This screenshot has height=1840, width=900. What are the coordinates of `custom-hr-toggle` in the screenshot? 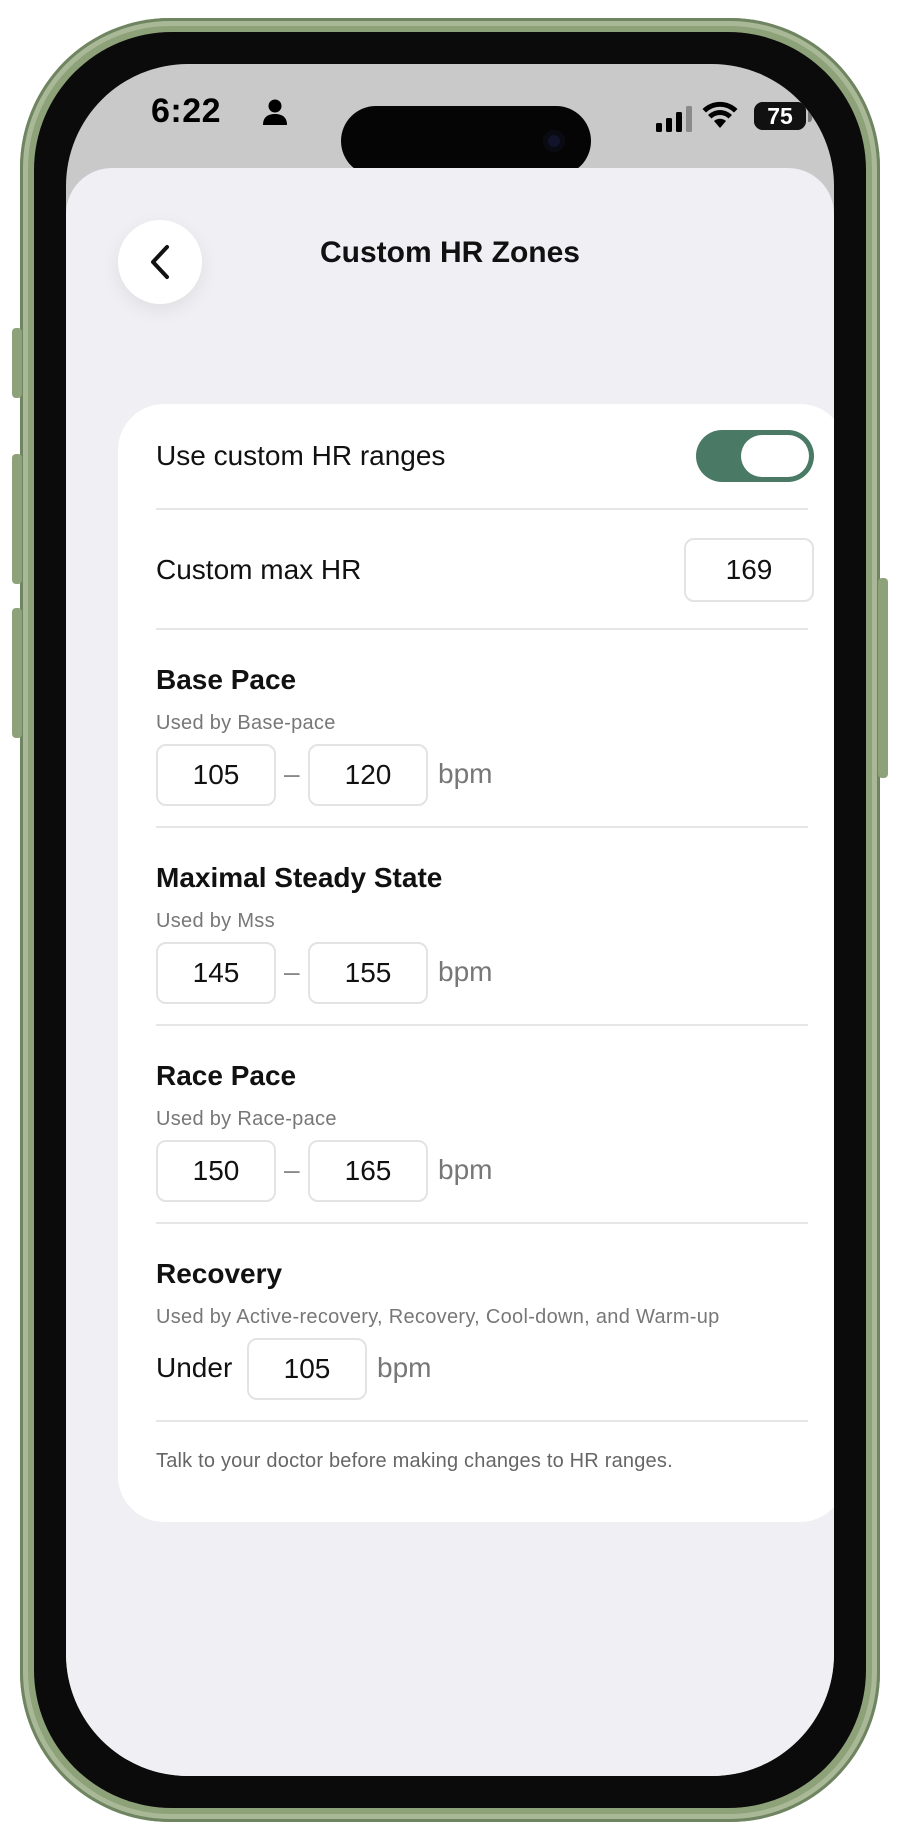 It's located at (755, 456).